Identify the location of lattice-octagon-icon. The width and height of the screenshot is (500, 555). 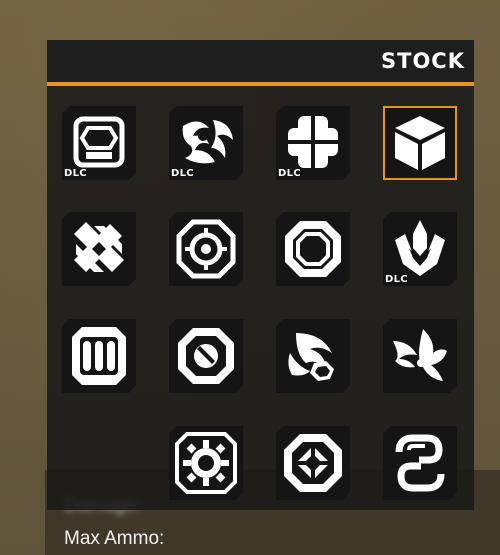
(313, 463).